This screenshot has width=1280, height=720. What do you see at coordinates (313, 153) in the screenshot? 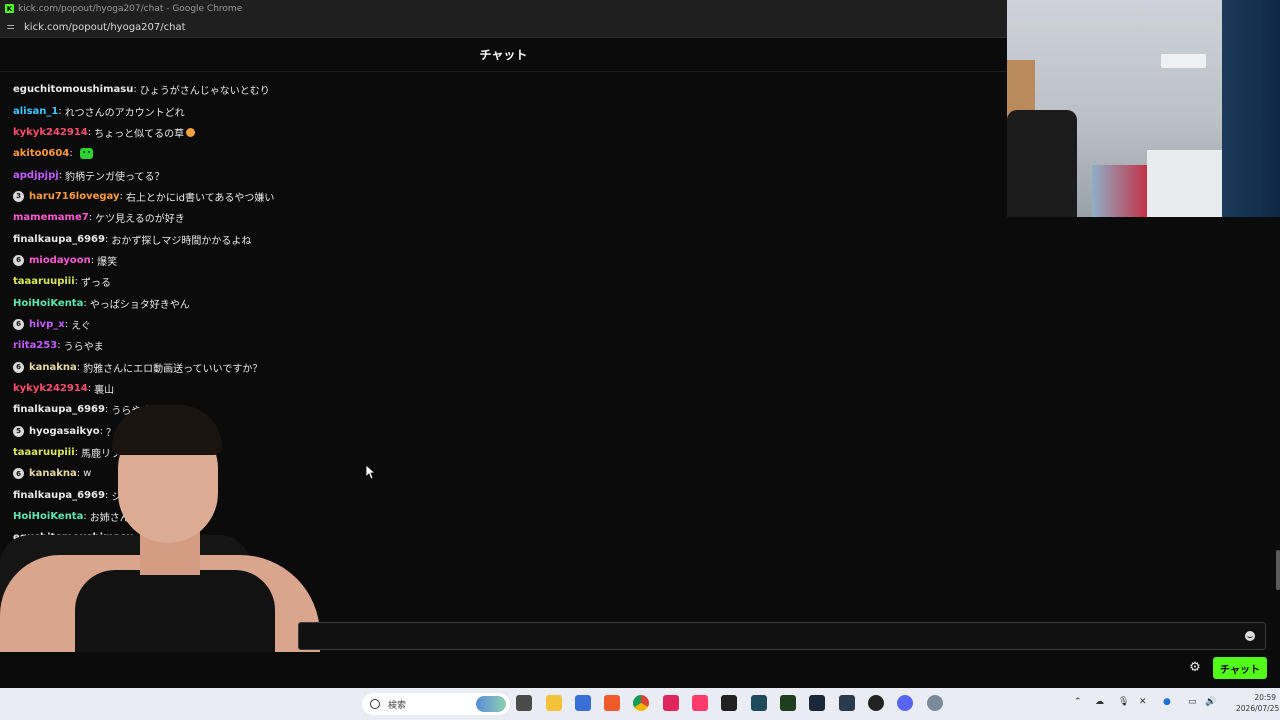
I see `chat-message: akito0604:` at bounding box center [313, 153].